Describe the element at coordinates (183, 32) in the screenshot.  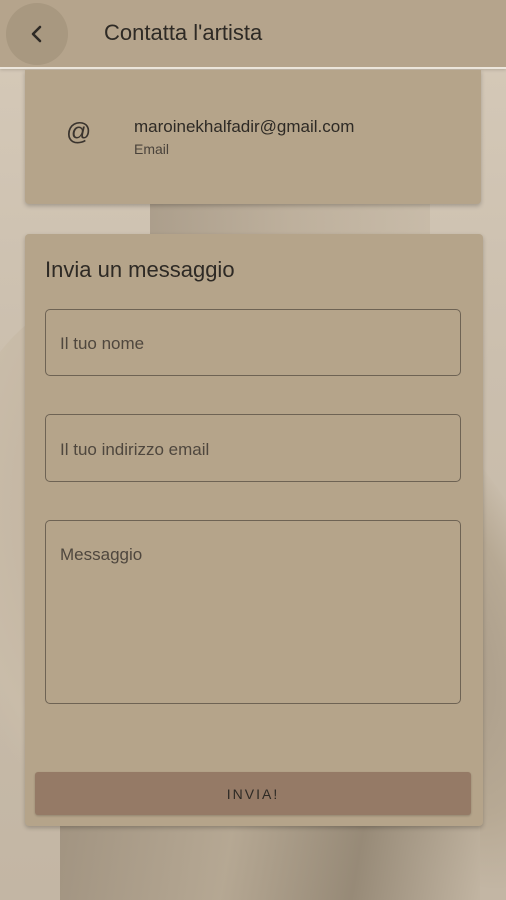
I see `page-title: Contatta l'artista` at that location.